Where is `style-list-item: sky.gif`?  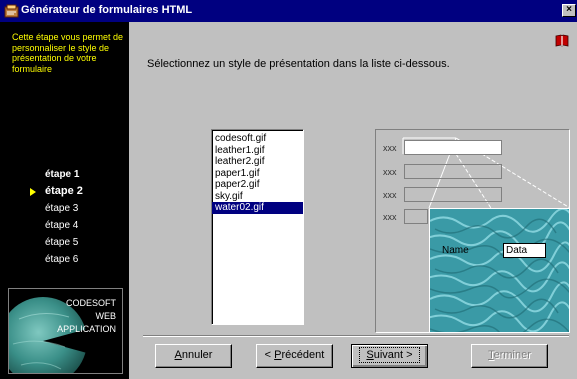
style-list-item: sky.gif is located at coordinates (257, 197).